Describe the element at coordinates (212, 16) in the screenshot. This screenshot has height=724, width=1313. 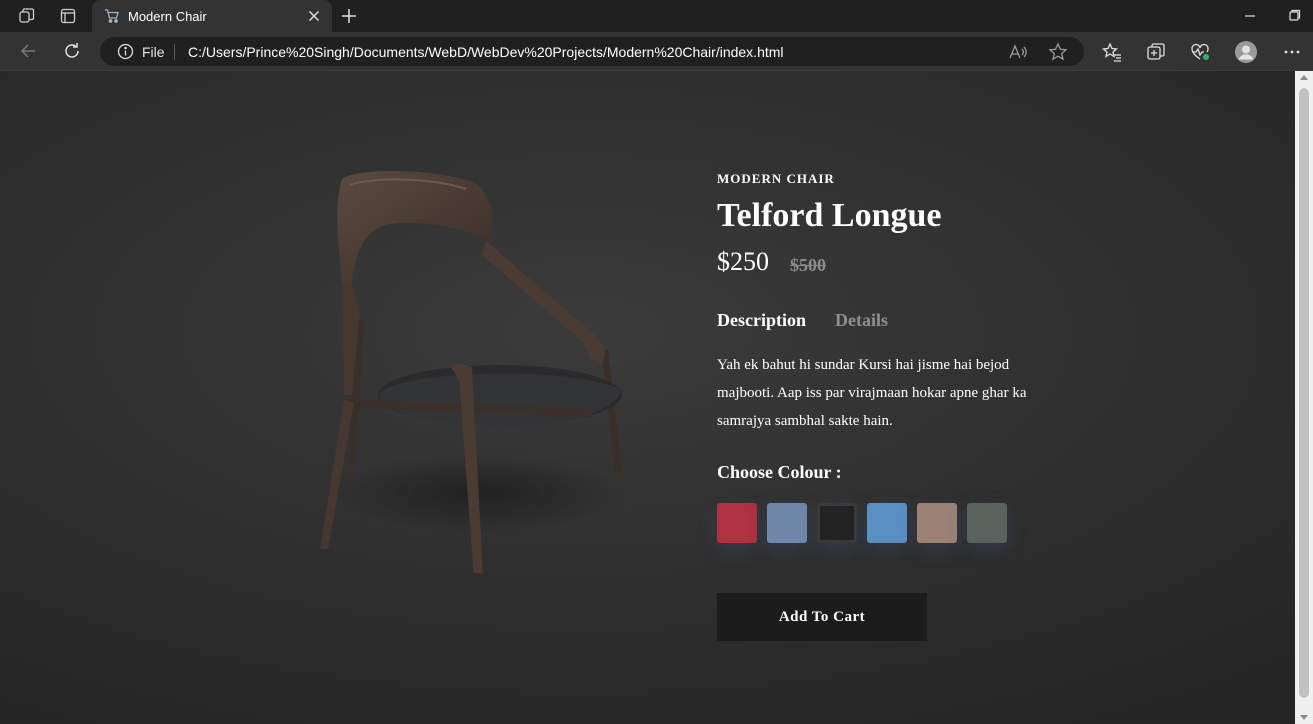
I see `active-tab: Modern Chair` at that location.